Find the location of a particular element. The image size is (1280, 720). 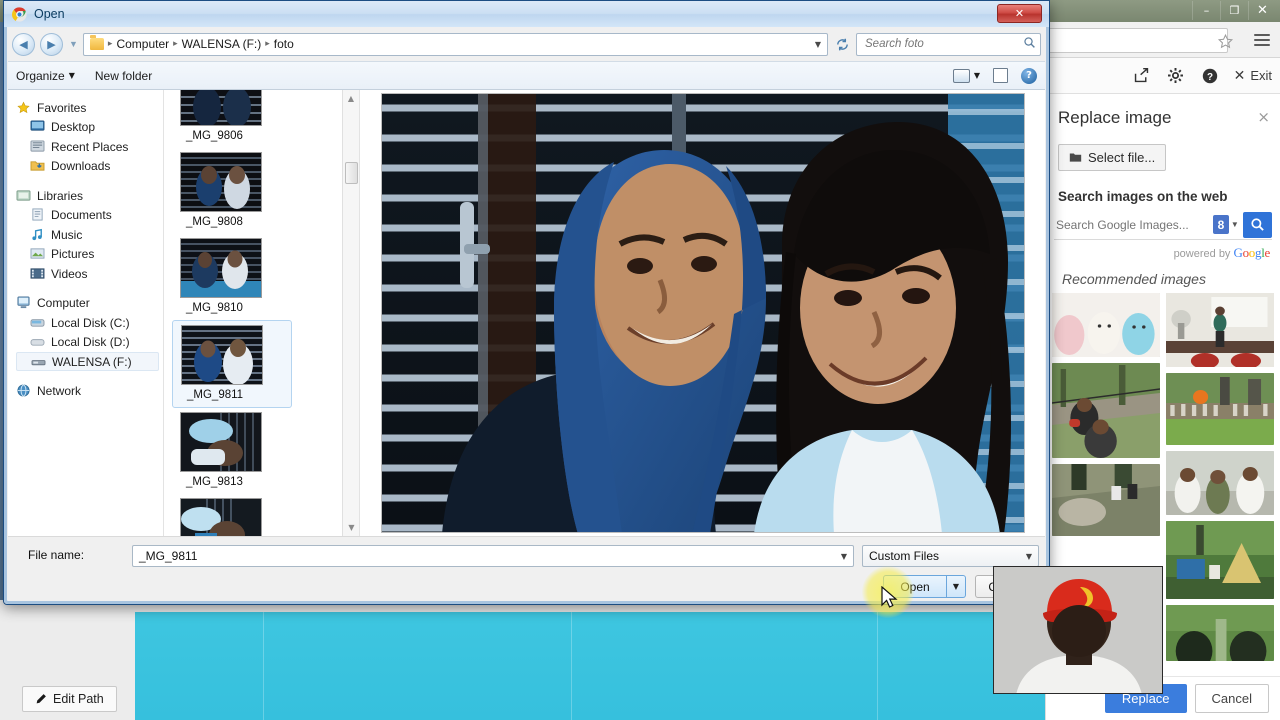

scroll-up-arrow-icon: ▲ is located at coordinates (351, 98).